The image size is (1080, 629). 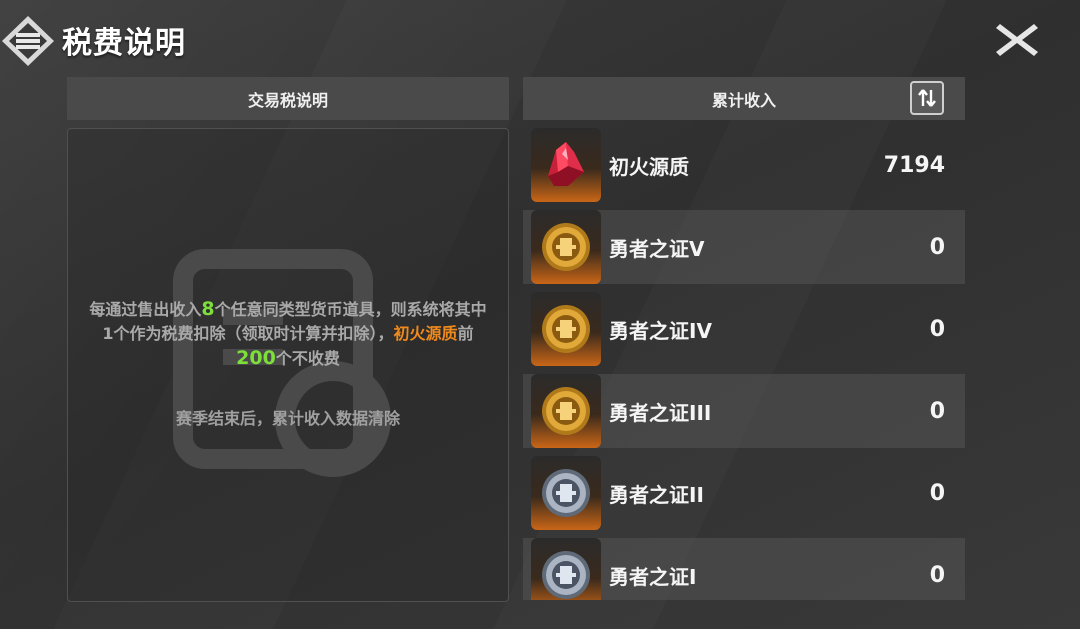 I want to click on cumulative-income-header: 累计收入, so click(x=744, y=98).